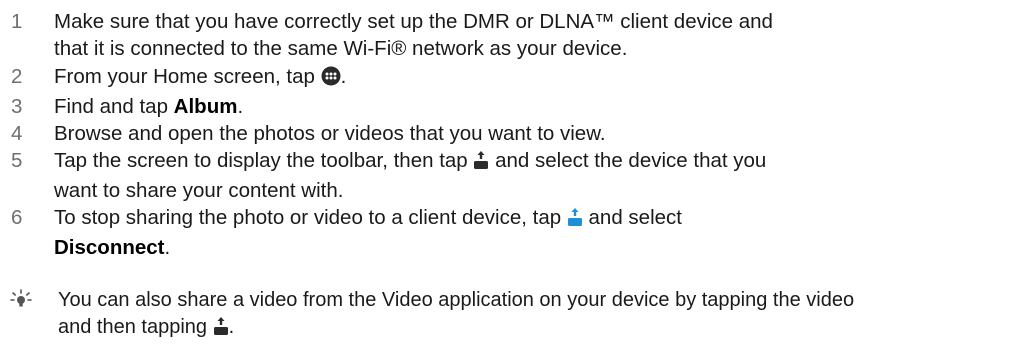 This screenshot has height=354, width=1030. I want to click on step-2: 2 From your Home screen, tap ., so click(515, 78).